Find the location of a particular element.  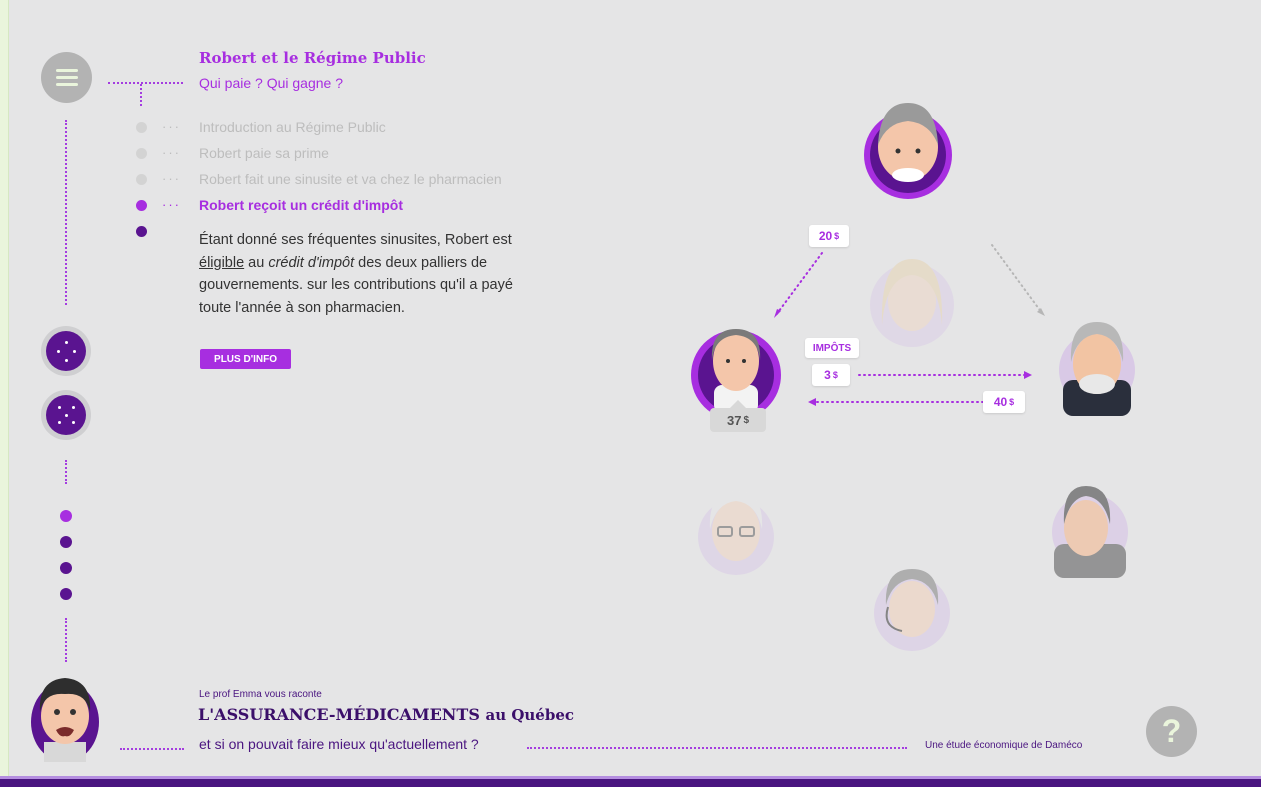

old-man-glasses-portrait is located at coordinates (736, 533).